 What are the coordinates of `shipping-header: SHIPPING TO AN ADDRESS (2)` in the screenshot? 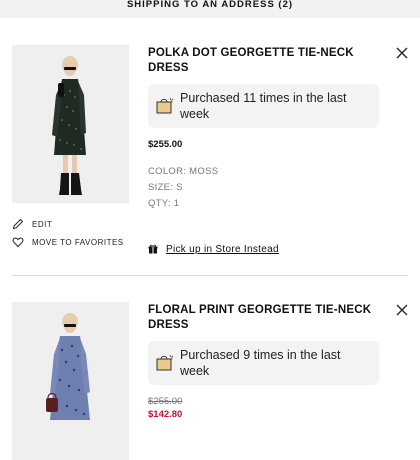 It's located at (210, 9).